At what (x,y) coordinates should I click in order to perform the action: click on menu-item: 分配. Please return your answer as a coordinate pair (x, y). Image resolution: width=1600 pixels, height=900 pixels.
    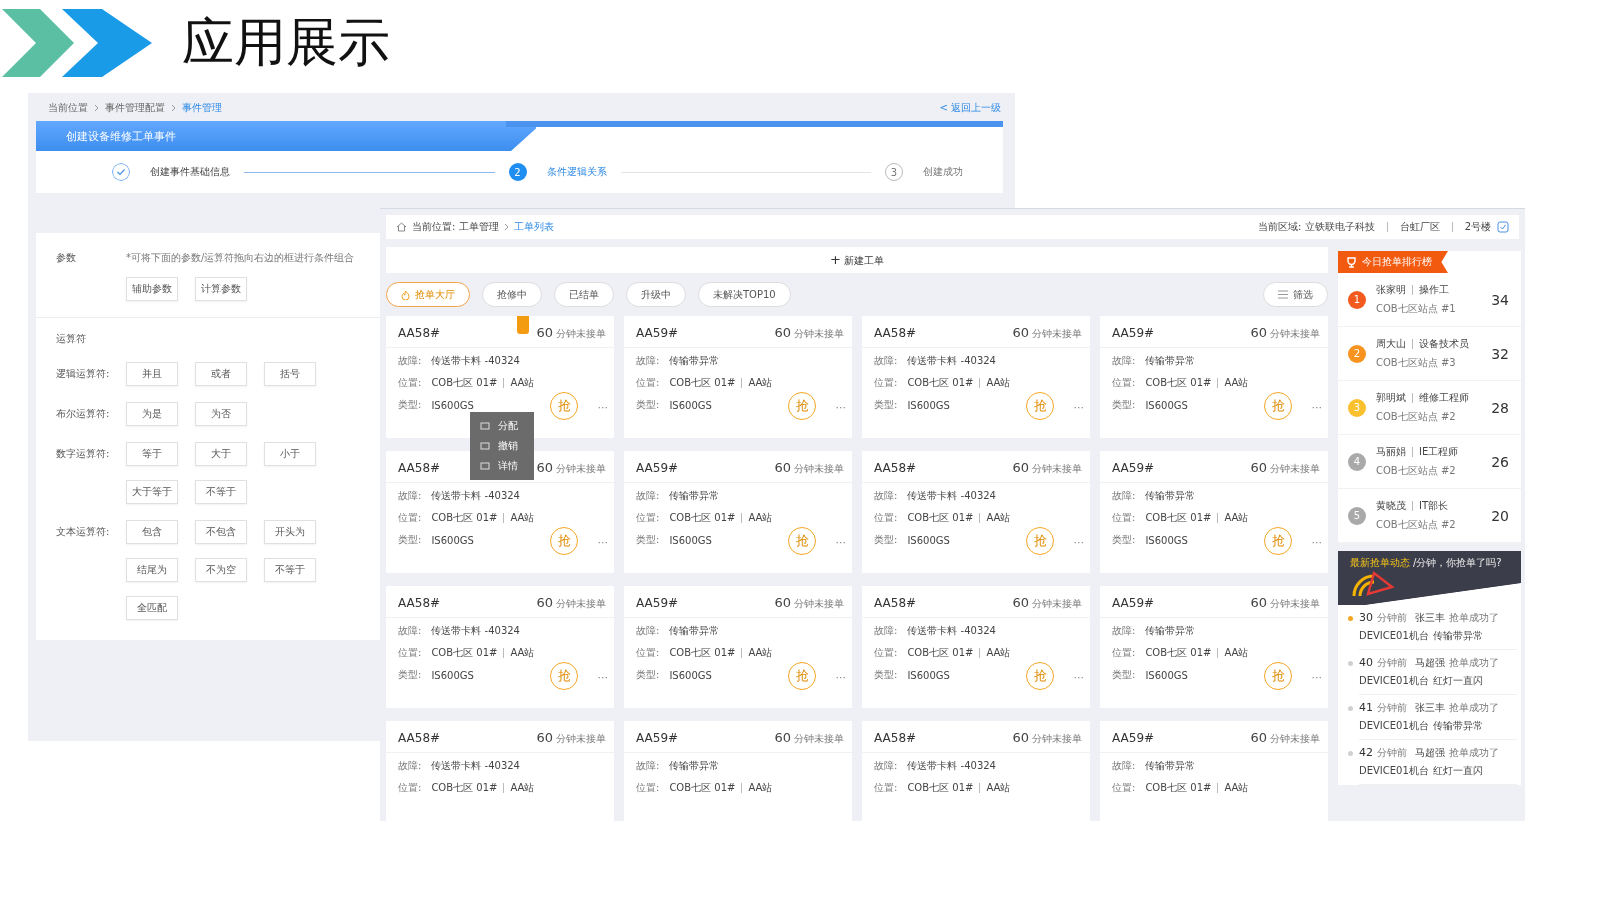
    Looking at the image, I should click on (502, 426).